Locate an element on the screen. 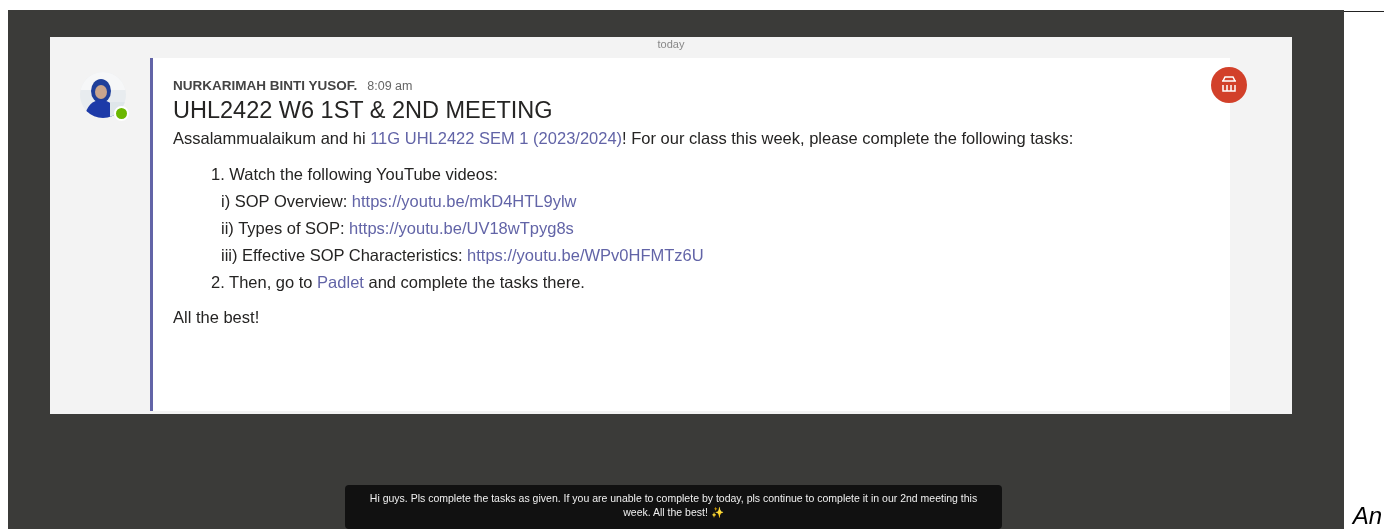  list-item: i) SOP Overview: https://youtu.be/mkD4HTL9ylw is located at coordinates (399, 201).